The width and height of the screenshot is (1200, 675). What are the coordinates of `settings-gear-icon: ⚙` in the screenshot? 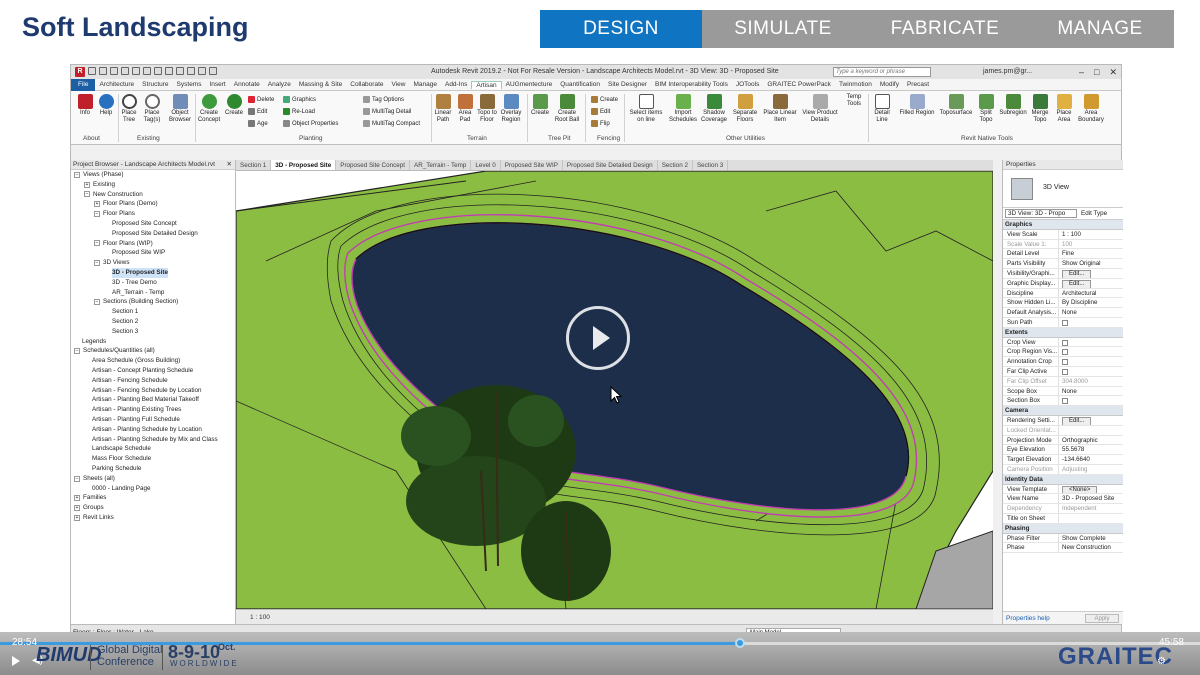 It's located at (1161, 661).